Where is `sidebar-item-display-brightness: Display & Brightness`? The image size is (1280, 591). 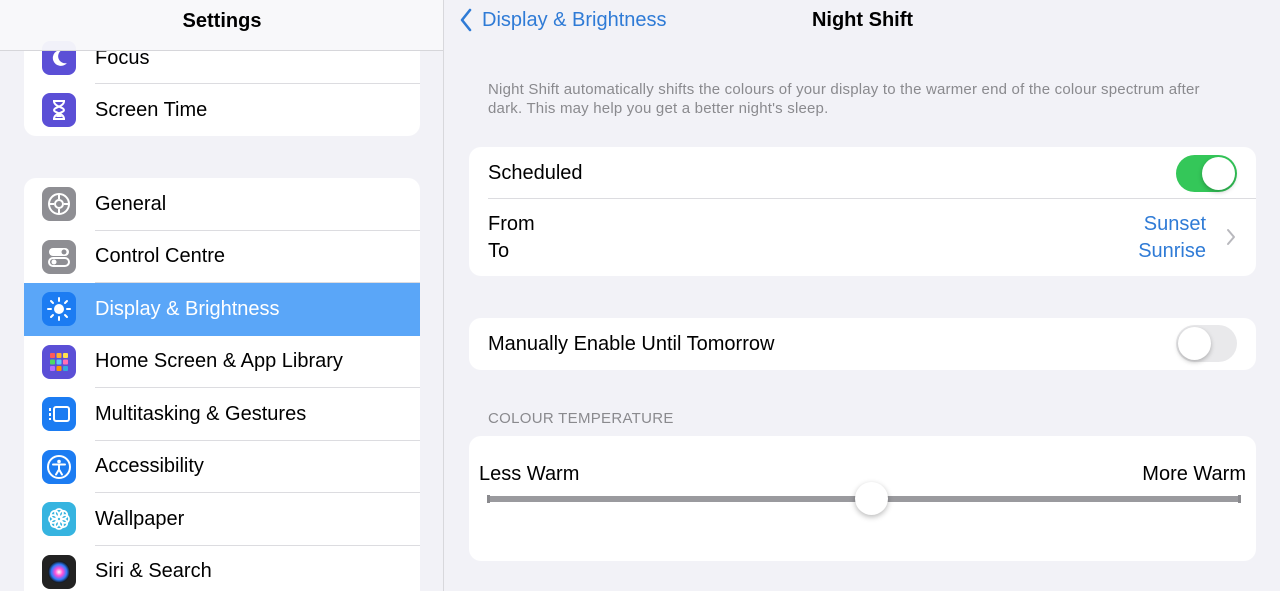 sidebar-item-display-brightness: Display & Brightness is located at coordinates (222, 309).